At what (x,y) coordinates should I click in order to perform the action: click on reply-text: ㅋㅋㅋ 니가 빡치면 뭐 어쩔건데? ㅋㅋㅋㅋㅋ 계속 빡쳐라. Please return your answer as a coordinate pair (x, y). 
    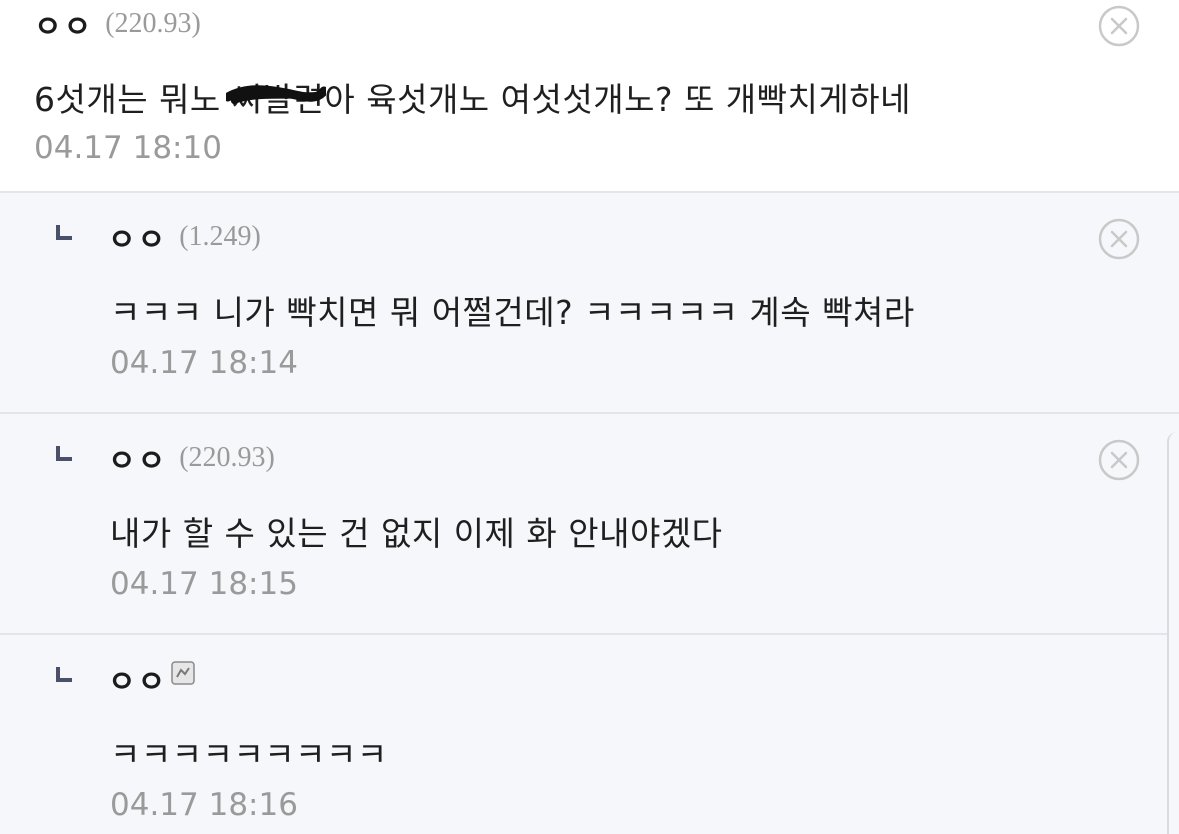
    Looking at the image, I should click on (512, 312).